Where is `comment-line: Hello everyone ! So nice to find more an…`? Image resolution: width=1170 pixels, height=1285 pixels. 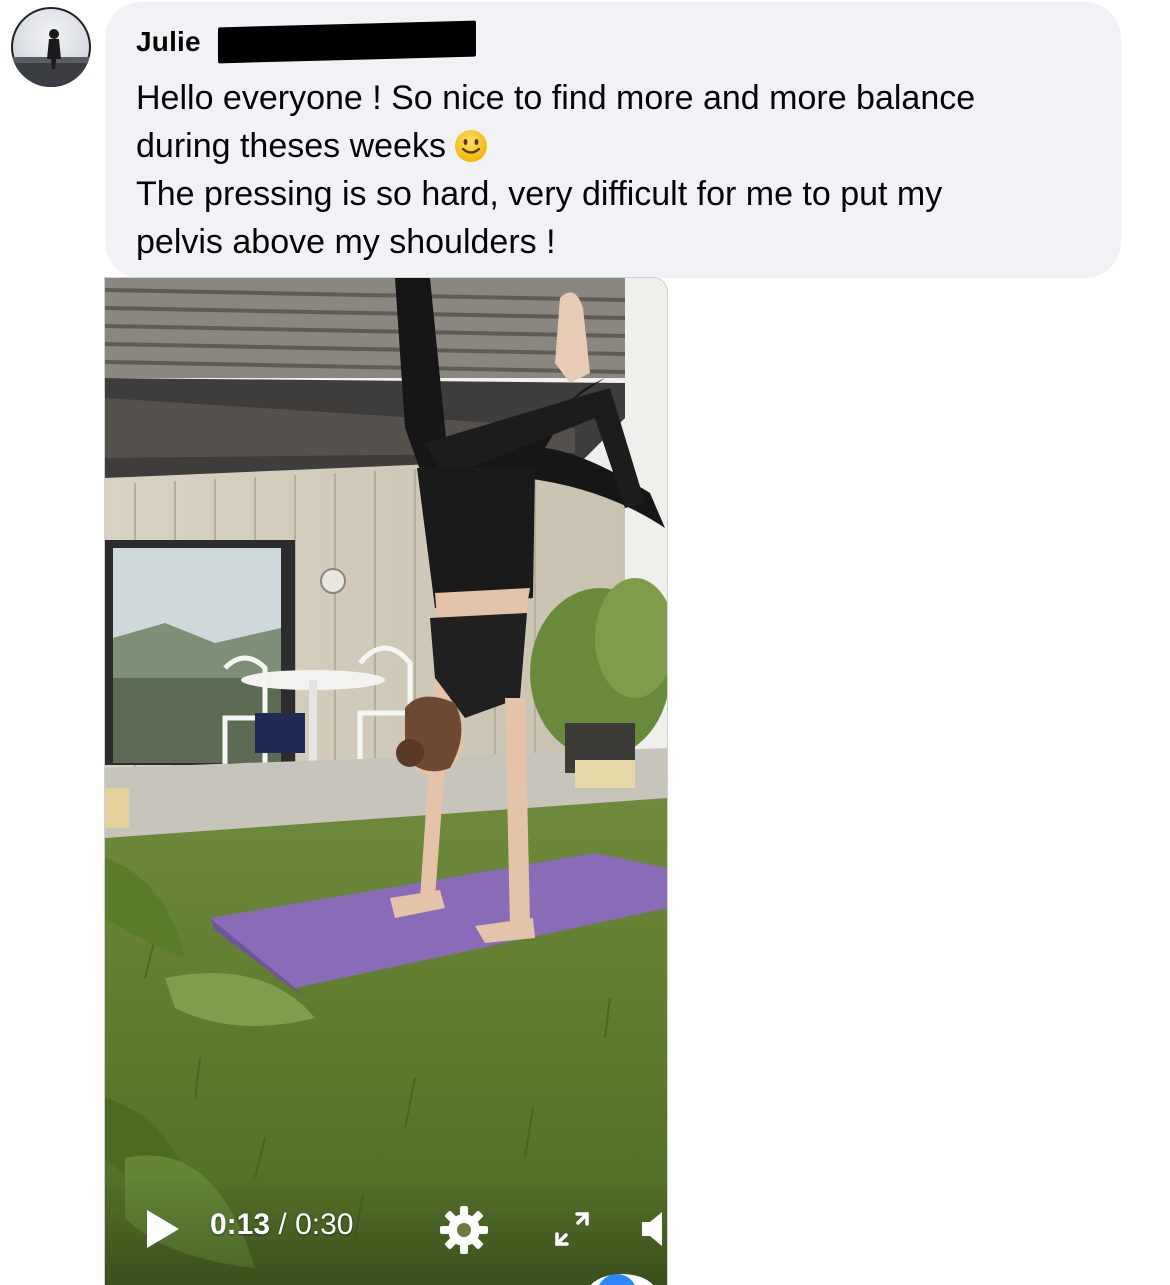
comment-line: Hello everyone ! So nice to find more an… is located at coordinates (556, 98).